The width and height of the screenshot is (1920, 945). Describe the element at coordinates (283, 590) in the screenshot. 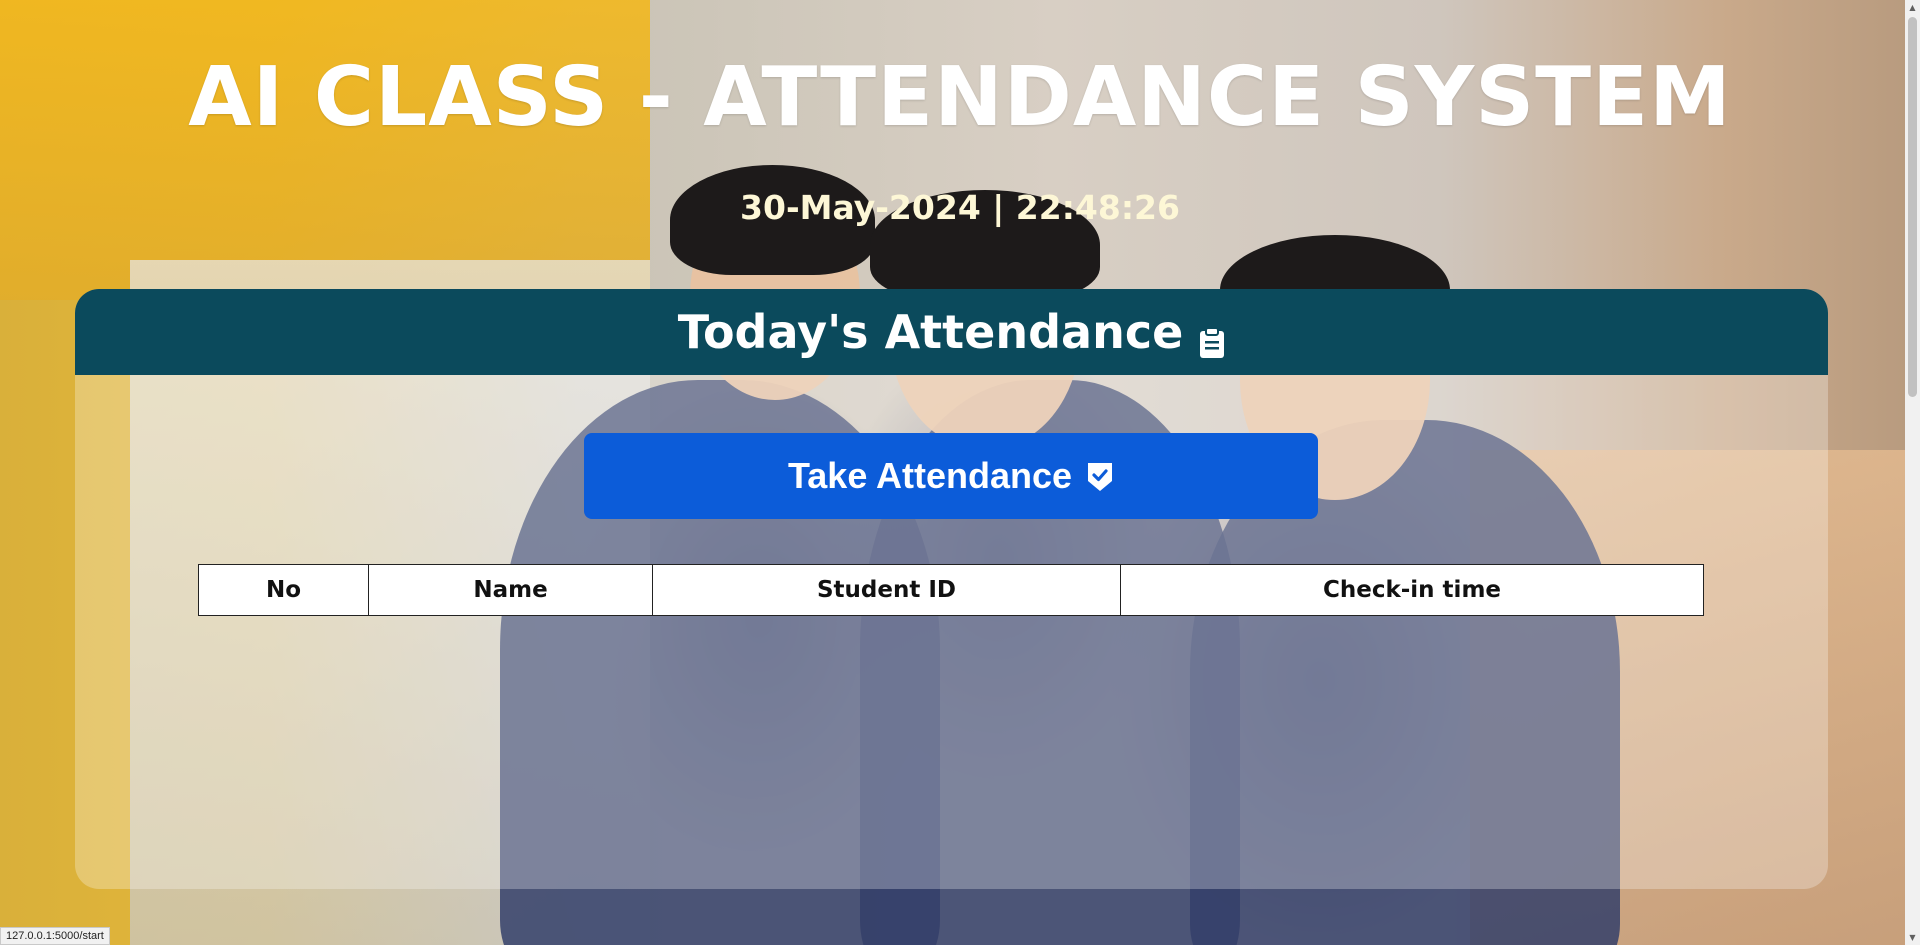

I see `column-header-no: No` at that location.